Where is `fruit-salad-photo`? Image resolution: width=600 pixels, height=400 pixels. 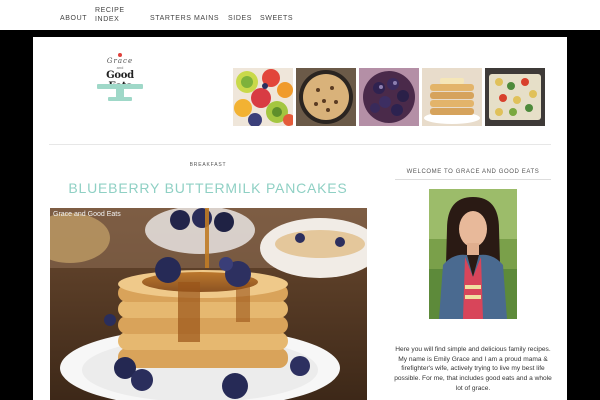 fruit-salad-photo is located at coordinates (263, 97).